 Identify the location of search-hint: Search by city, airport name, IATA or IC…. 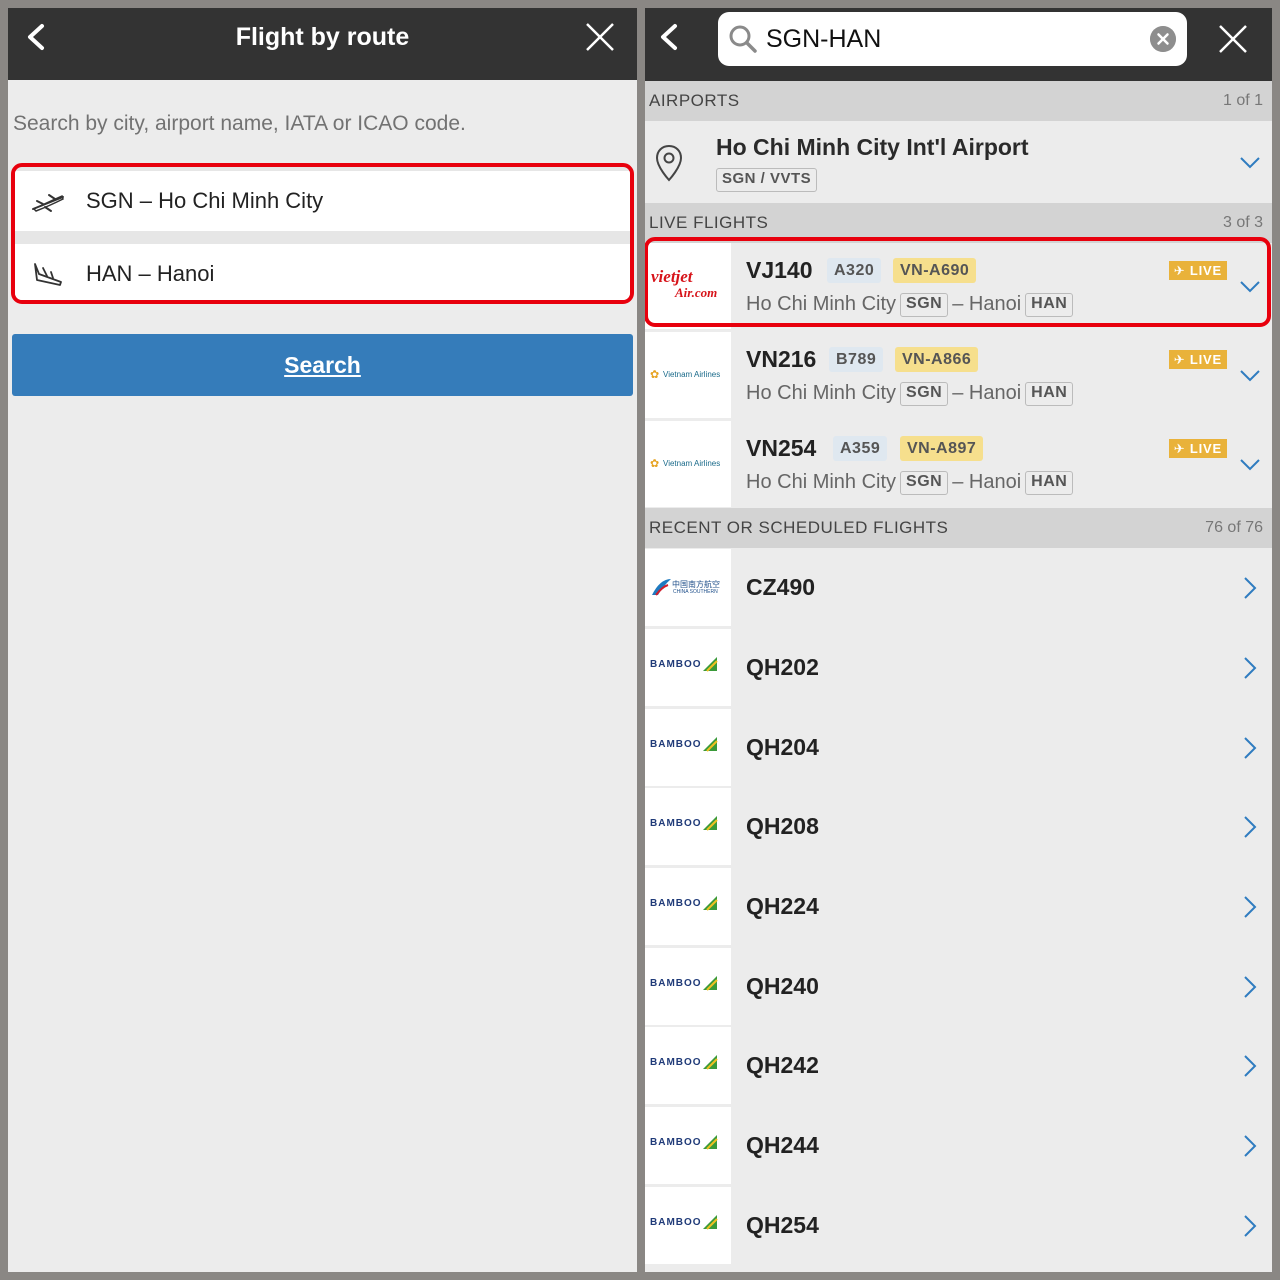
(239, 123).